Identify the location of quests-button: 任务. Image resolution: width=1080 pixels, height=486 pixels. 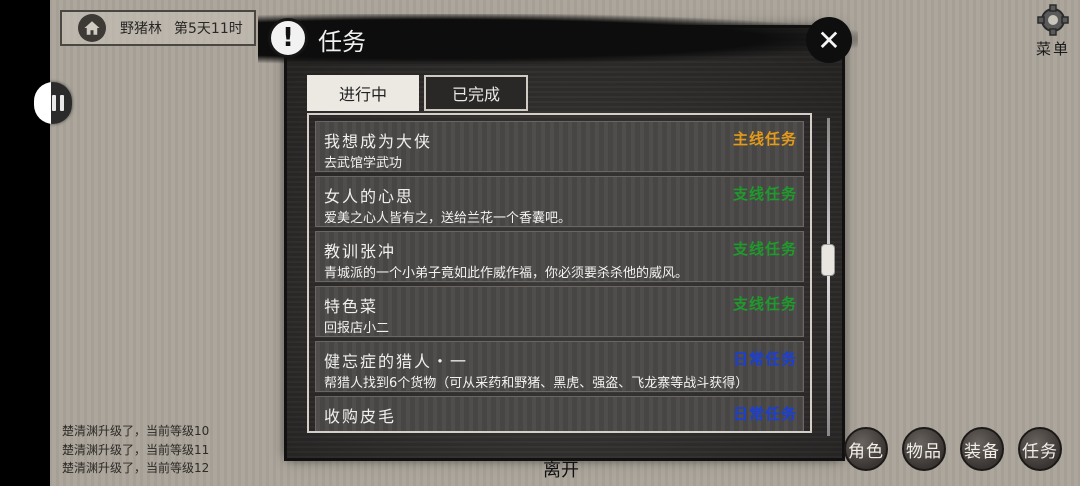
(1040, 449).